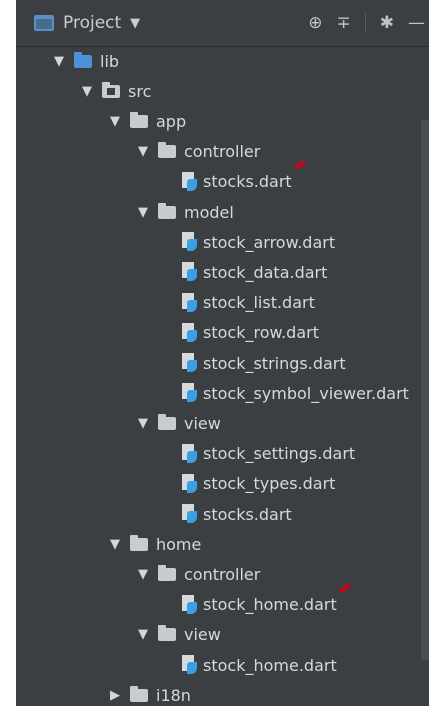 This screenshot has width=429, height=706. I want to click on panel-title: Project, so click(92, 23).